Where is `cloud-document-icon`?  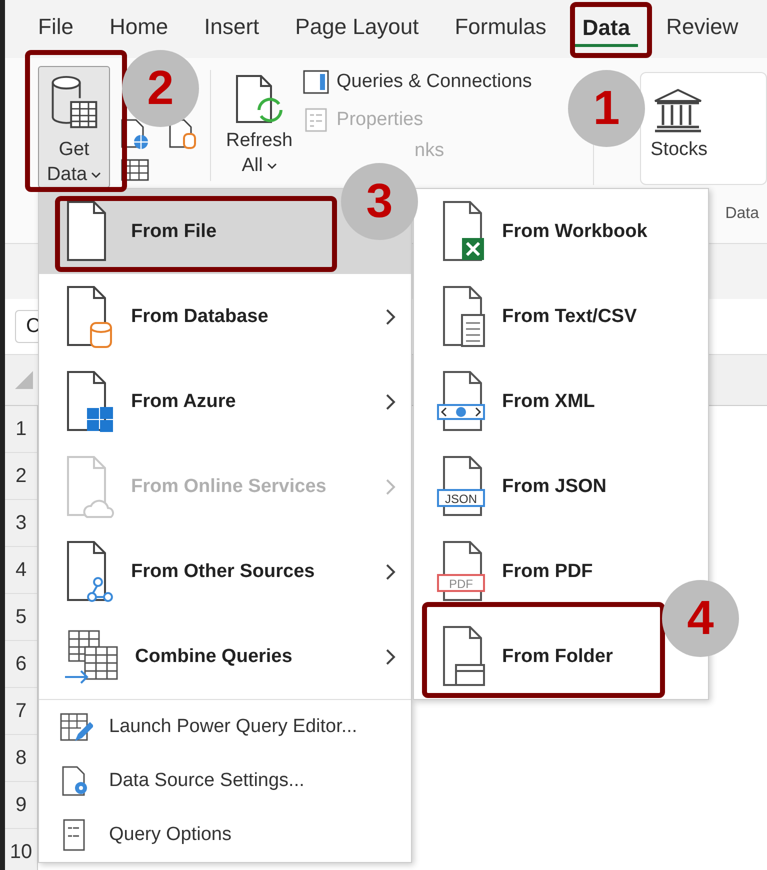
cloud-document-icon is located at coordinates (90, 486).